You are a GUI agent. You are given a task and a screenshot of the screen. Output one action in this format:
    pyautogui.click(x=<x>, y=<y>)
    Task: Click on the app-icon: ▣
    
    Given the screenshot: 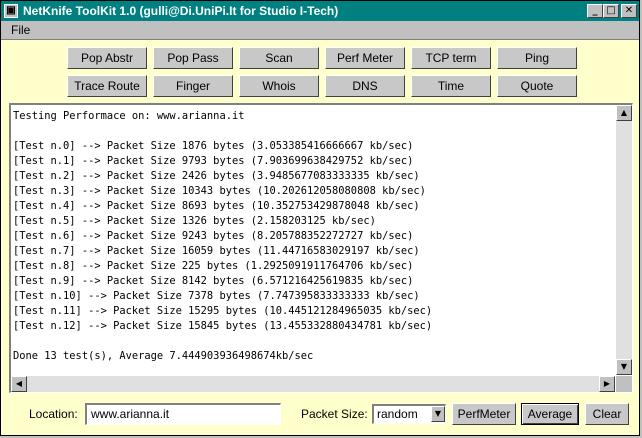 What is the action you would take?
    pyautogui.click(x=11, y=11)
    